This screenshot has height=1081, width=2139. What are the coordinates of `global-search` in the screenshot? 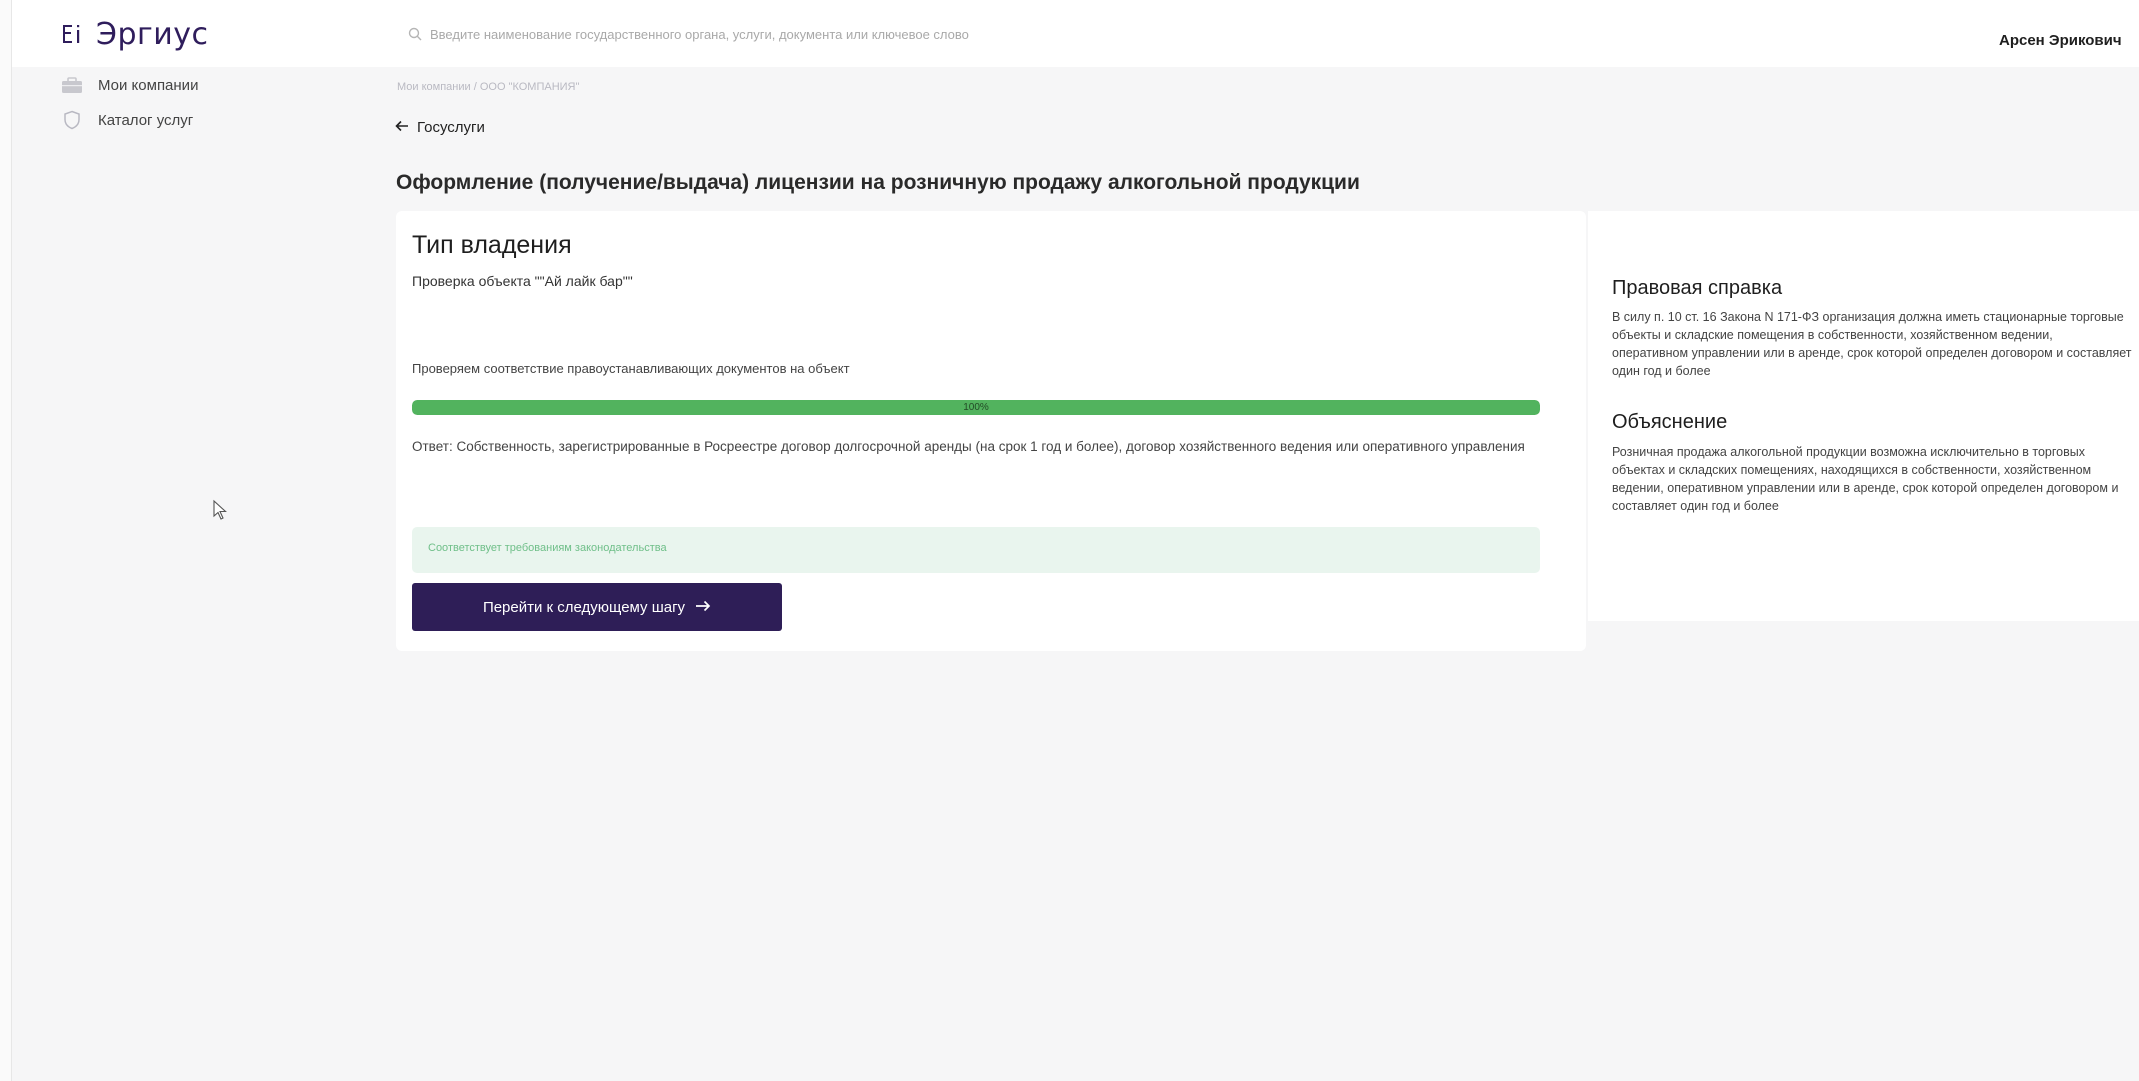 It's located at (788, 34).